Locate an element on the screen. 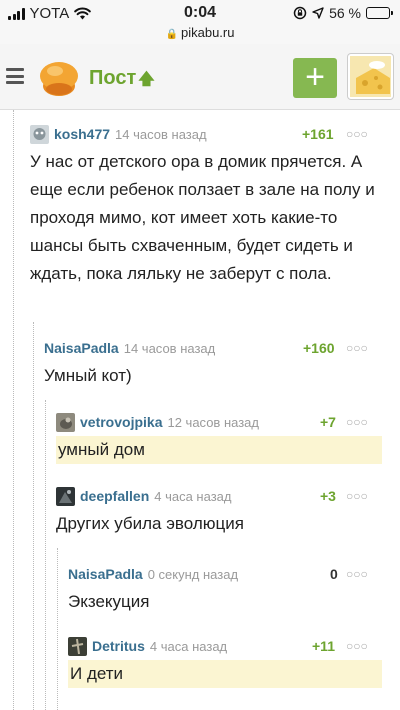 The height and width of the screenshot is (710, 400). comment-text: И дети is located at coordinates (225, 674).